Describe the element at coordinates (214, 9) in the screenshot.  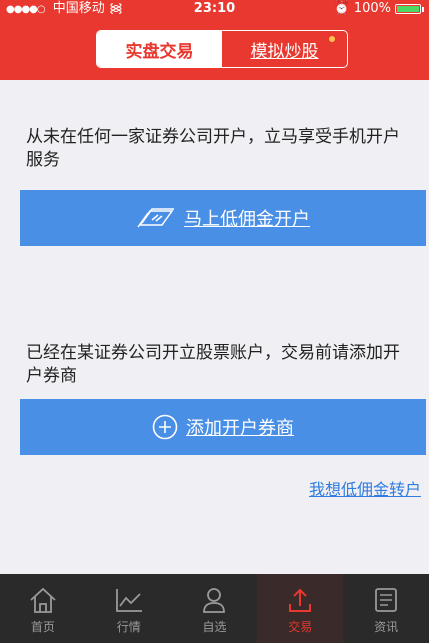
I see `status-bar: ●●●●○ 中国移动 ᯼ 23:10 ⏰ 100%` at that location.